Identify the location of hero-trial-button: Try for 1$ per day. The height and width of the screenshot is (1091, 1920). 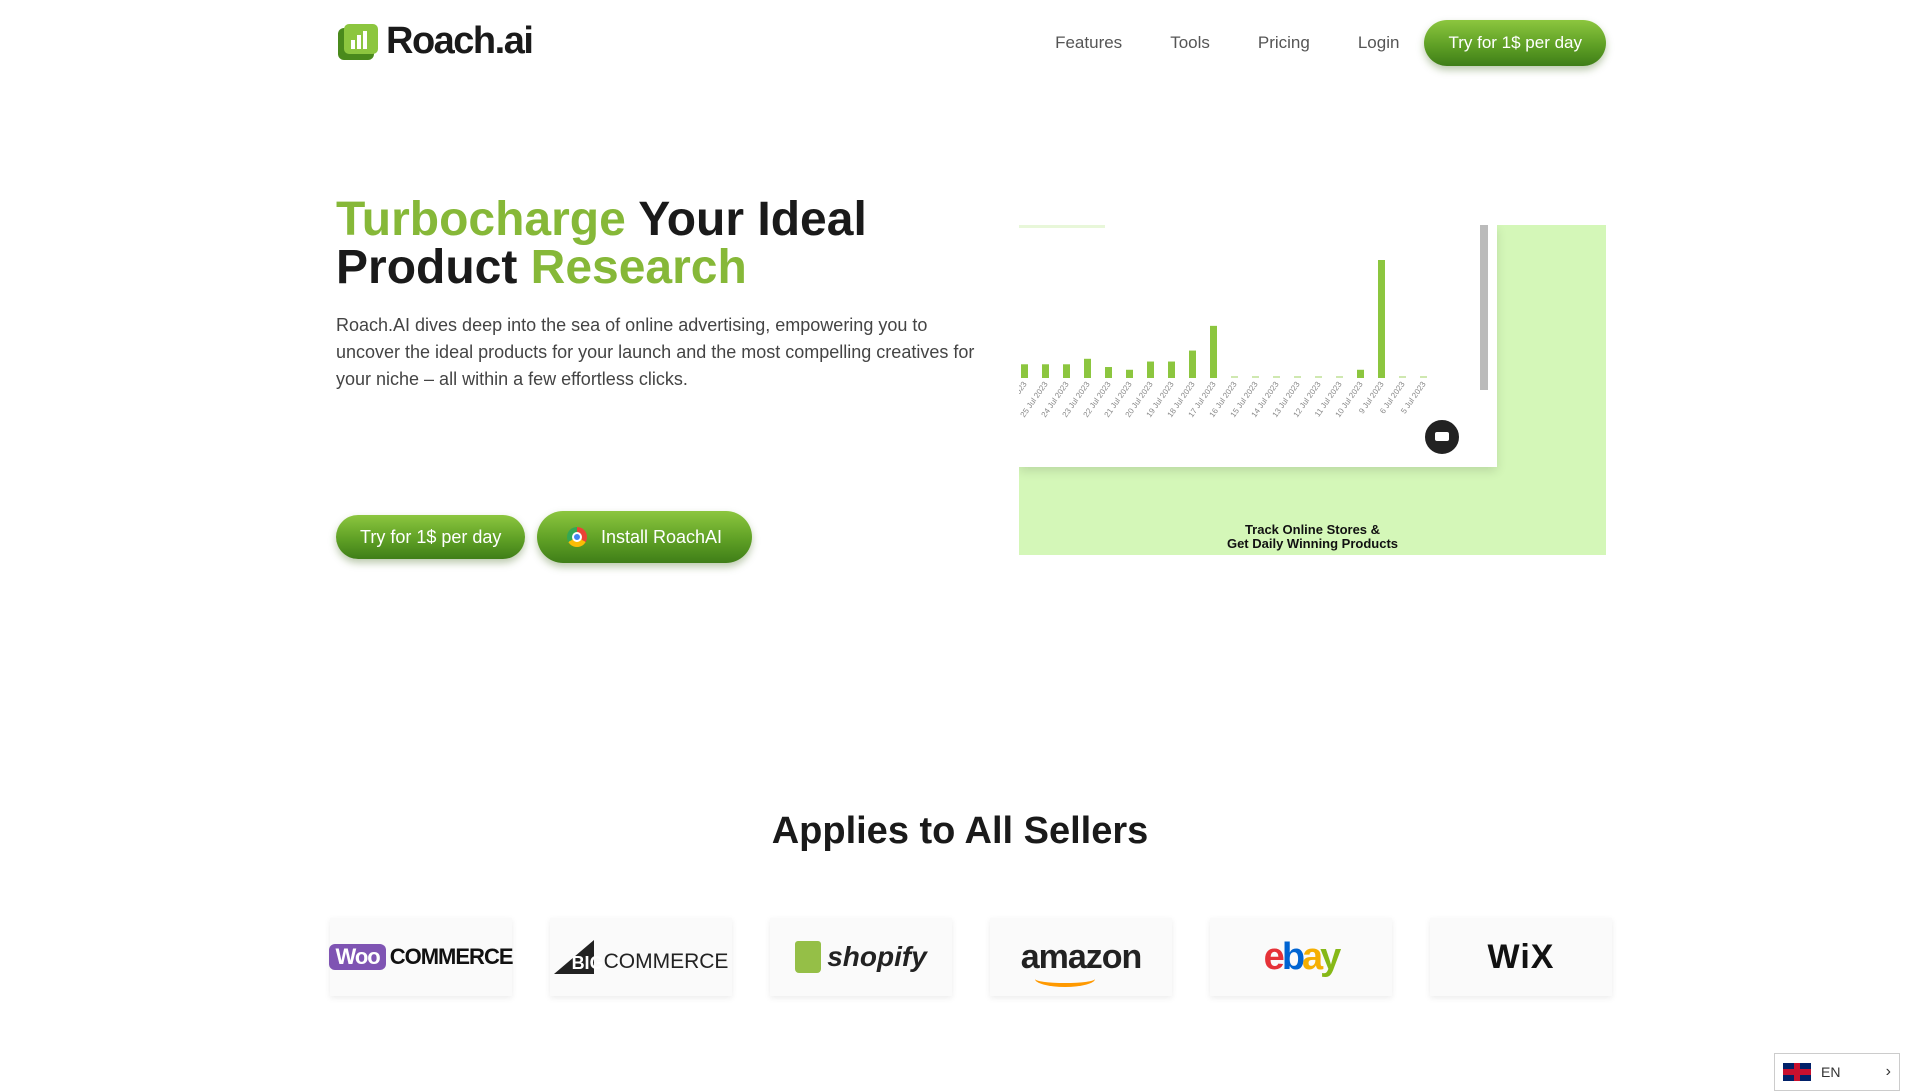
(431, 537).